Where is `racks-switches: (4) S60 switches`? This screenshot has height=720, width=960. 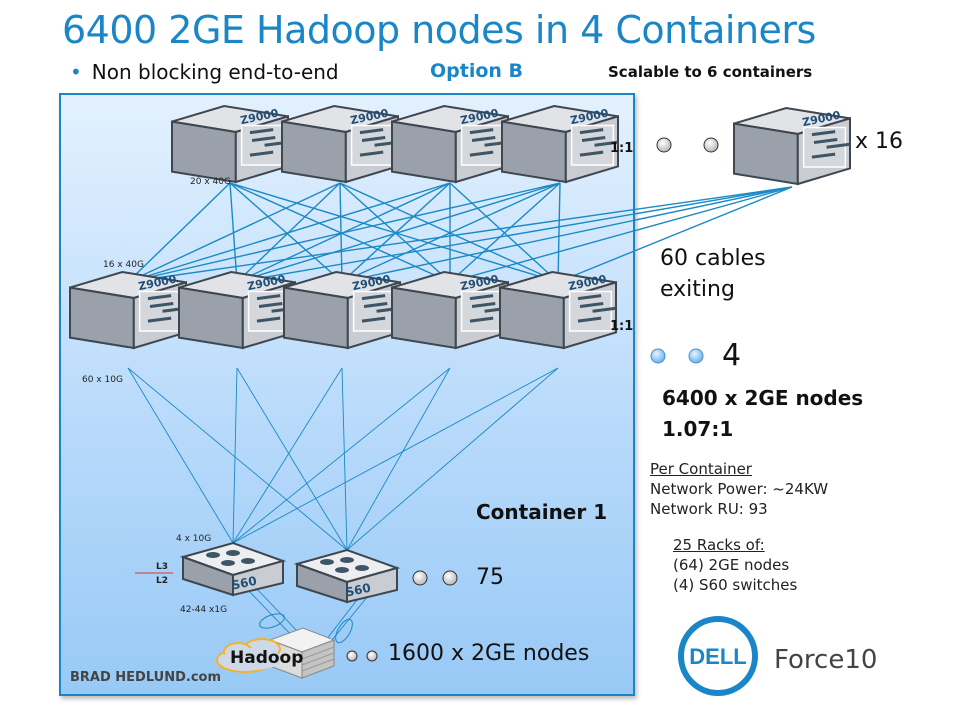 racks-switches: (4) S60 switches is located at coordinates (735, 585).